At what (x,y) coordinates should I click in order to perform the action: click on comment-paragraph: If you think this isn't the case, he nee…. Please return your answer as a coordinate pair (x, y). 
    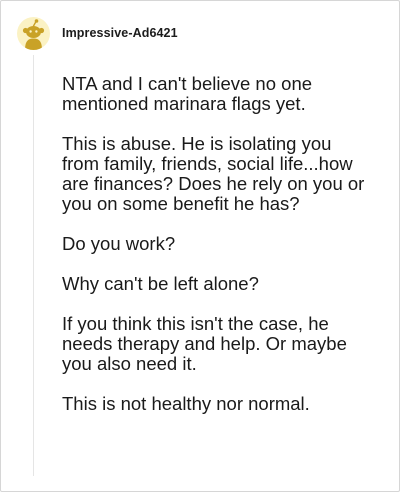
    Looking at the image, I should click on (204, 343).